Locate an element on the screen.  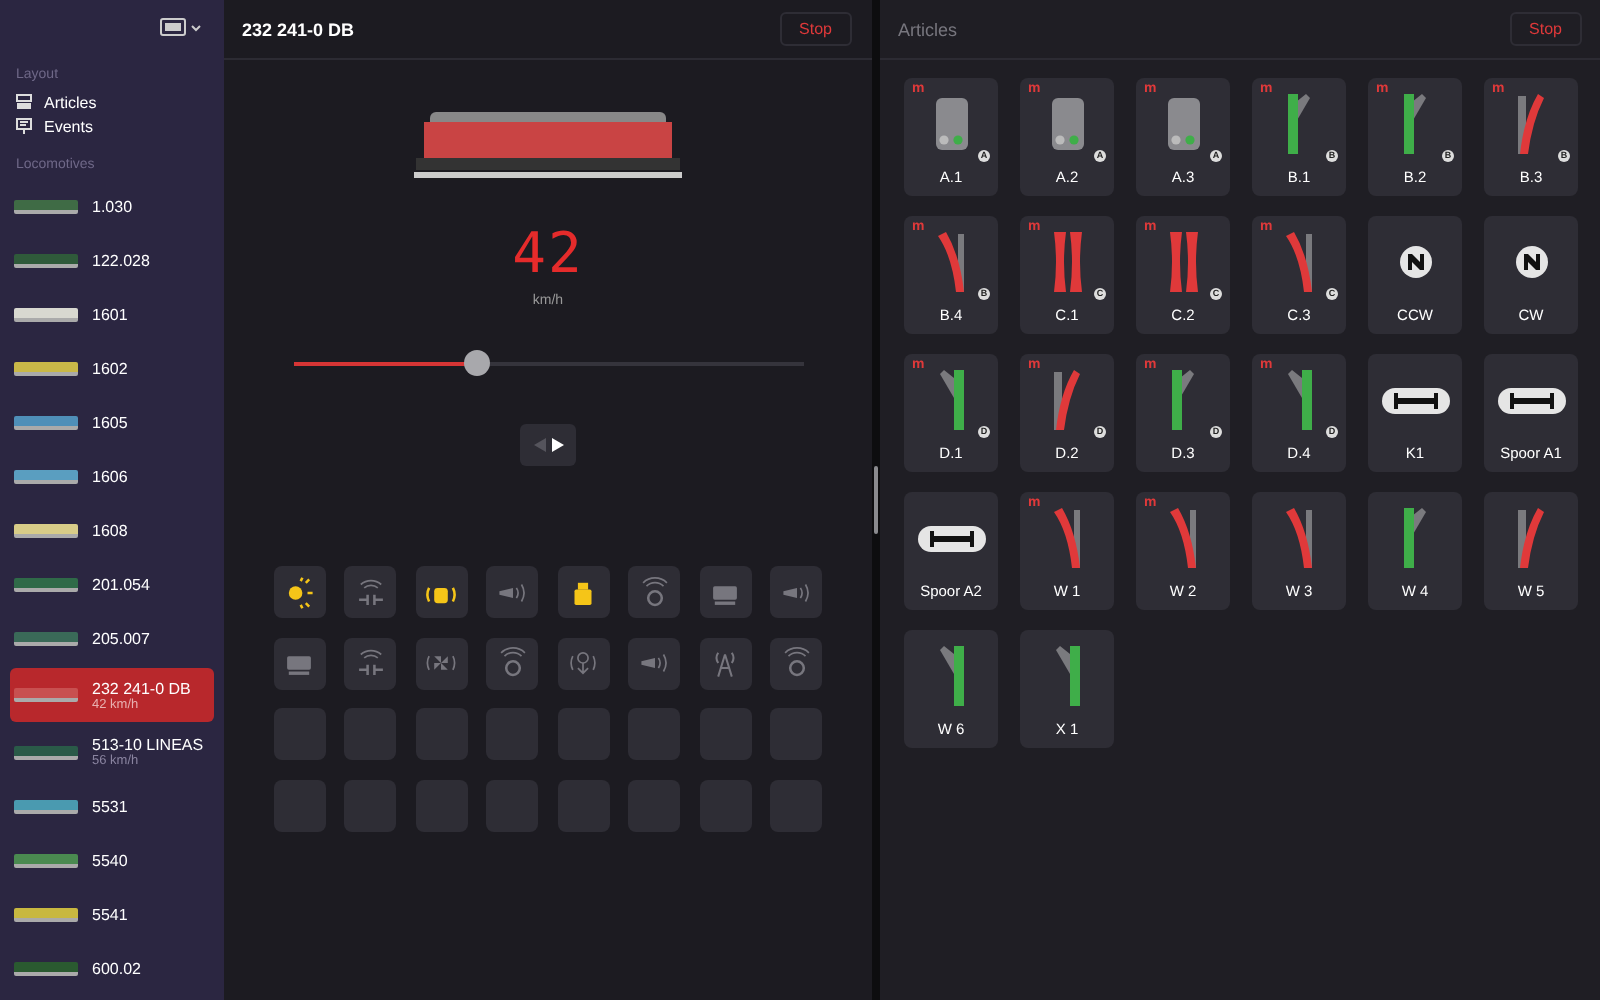
locomotive-name: 232 241-0 DB is located at coordinates (141, 688).